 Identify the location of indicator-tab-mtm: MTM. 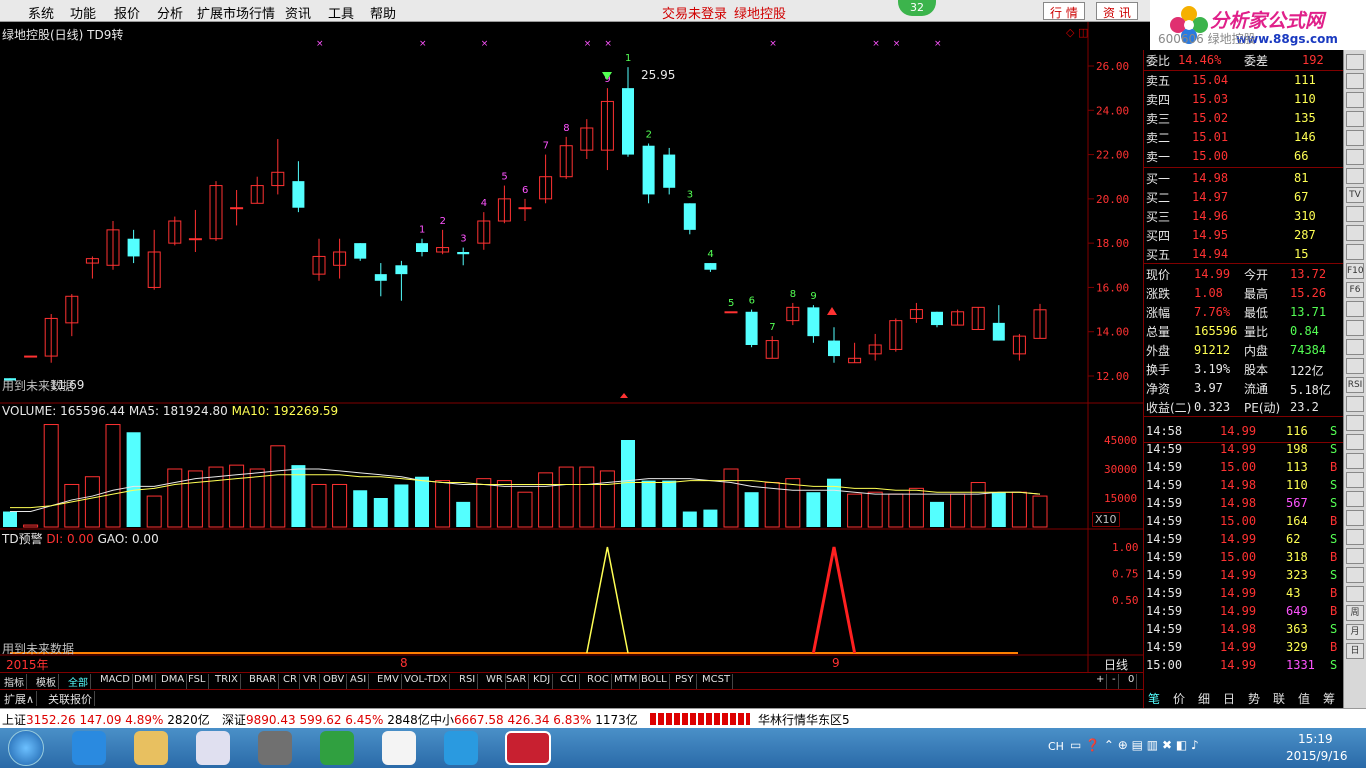
(626, 681).